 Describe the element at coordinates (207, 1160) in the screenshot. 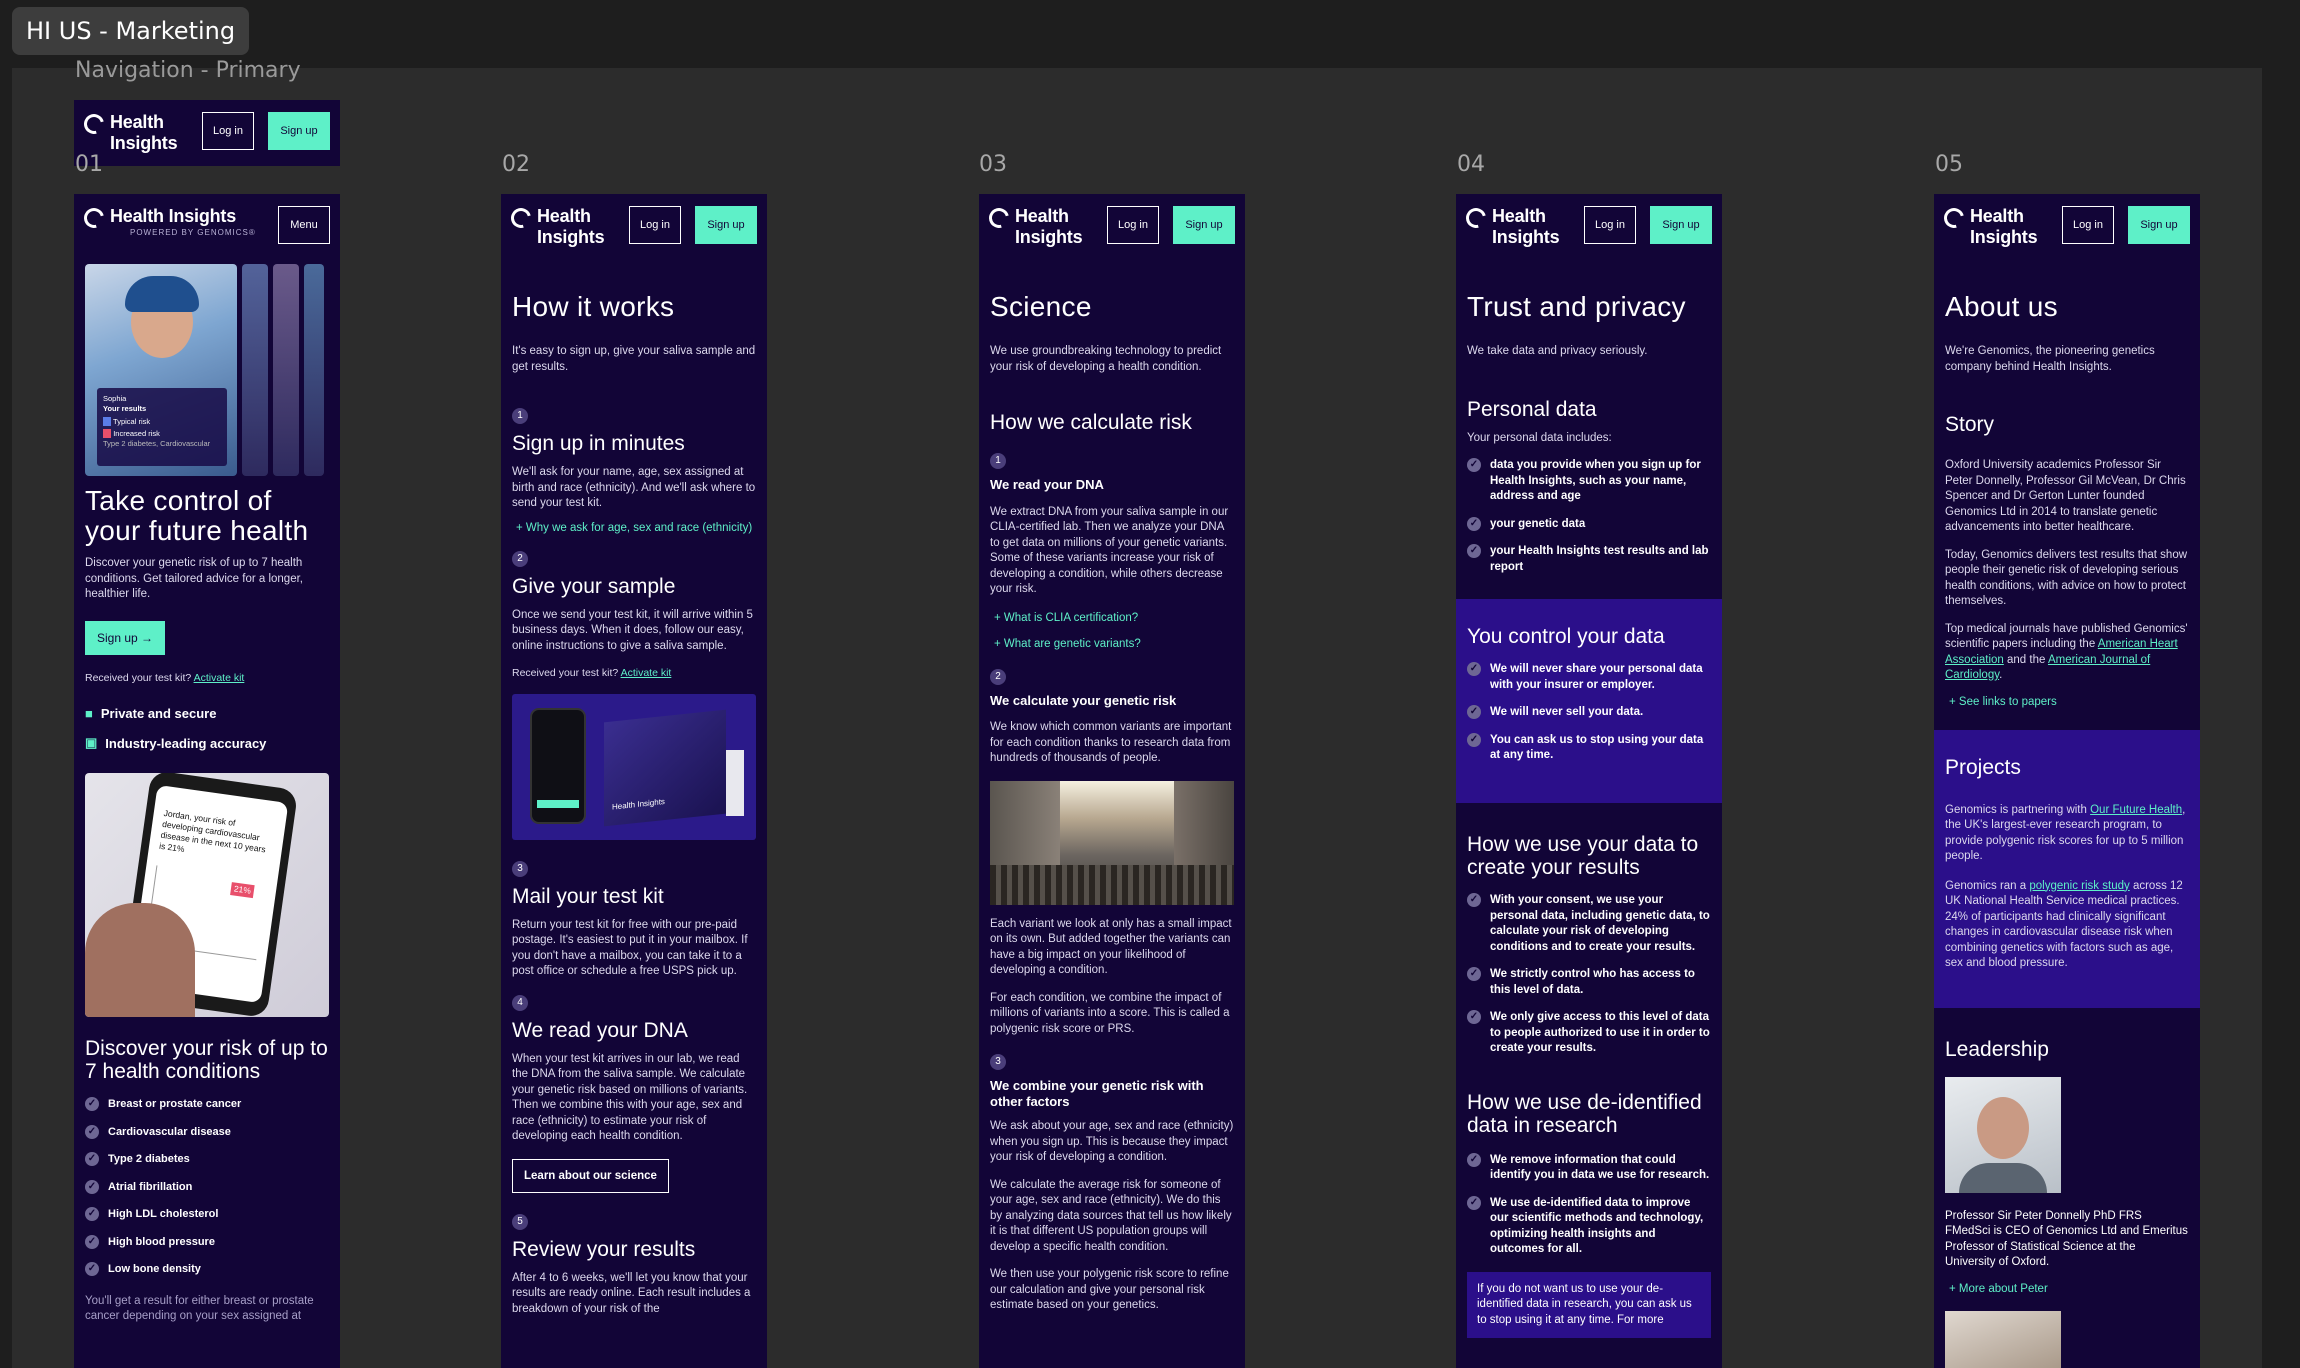

I see `condition-item: ✓ Type 2 diabetes` at that location.